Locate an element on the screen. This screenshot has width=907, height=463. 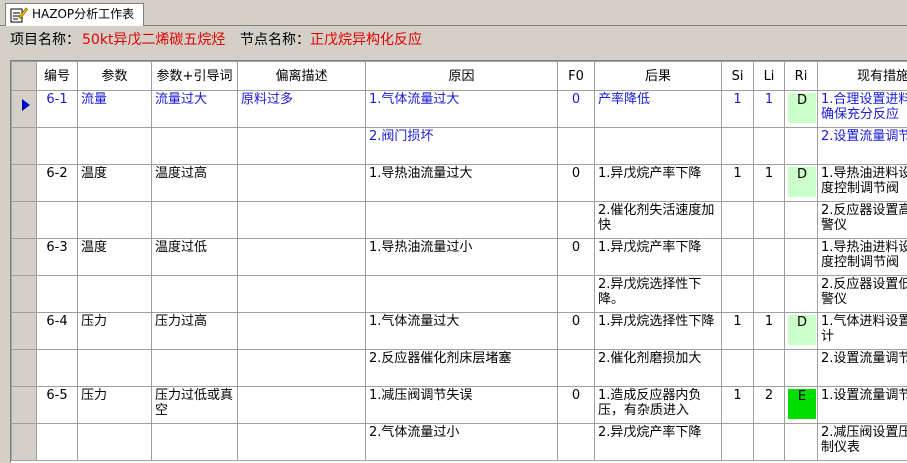
cell-deviation: 原料过多 is located at coordinates (301, 109).